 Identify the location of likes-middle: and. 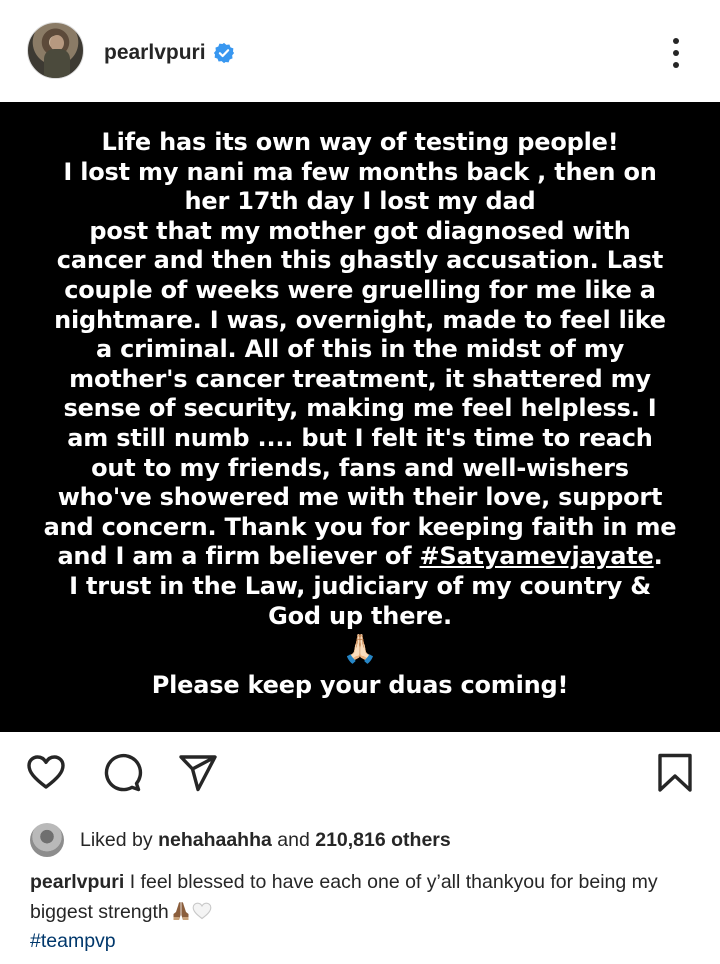
(293, 839).